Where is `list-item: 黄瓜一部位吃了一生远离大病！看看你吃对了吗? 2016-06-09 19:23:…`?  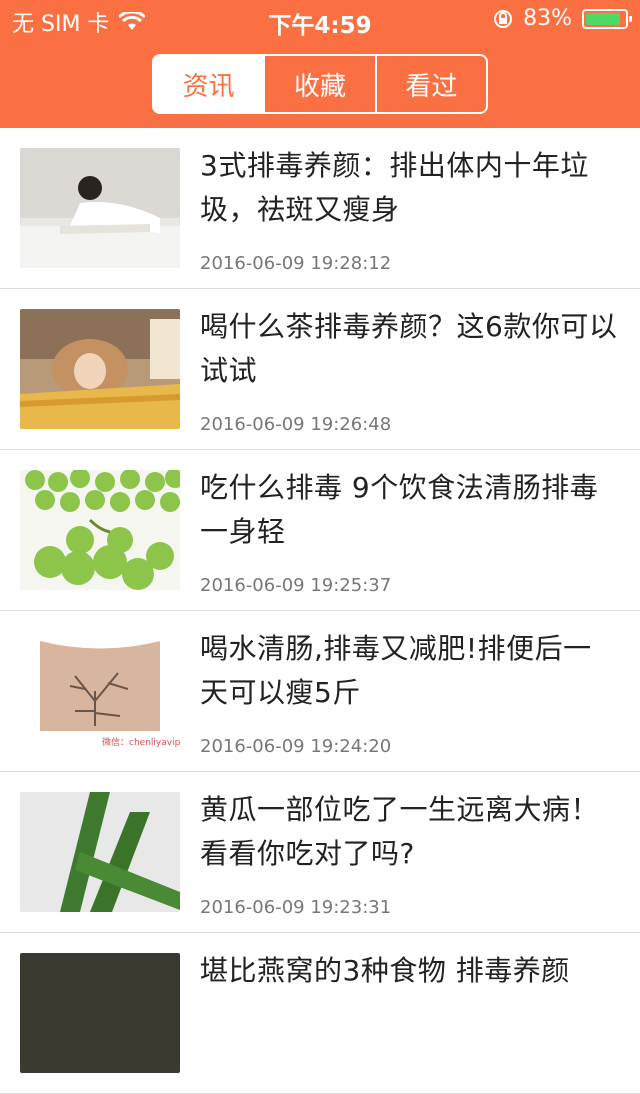 list-item: 黄瓜一部位吃了一生远离大病！看看你吃对了吗? 2016-06-09 19:23:… is located at coordinates (320, 852).